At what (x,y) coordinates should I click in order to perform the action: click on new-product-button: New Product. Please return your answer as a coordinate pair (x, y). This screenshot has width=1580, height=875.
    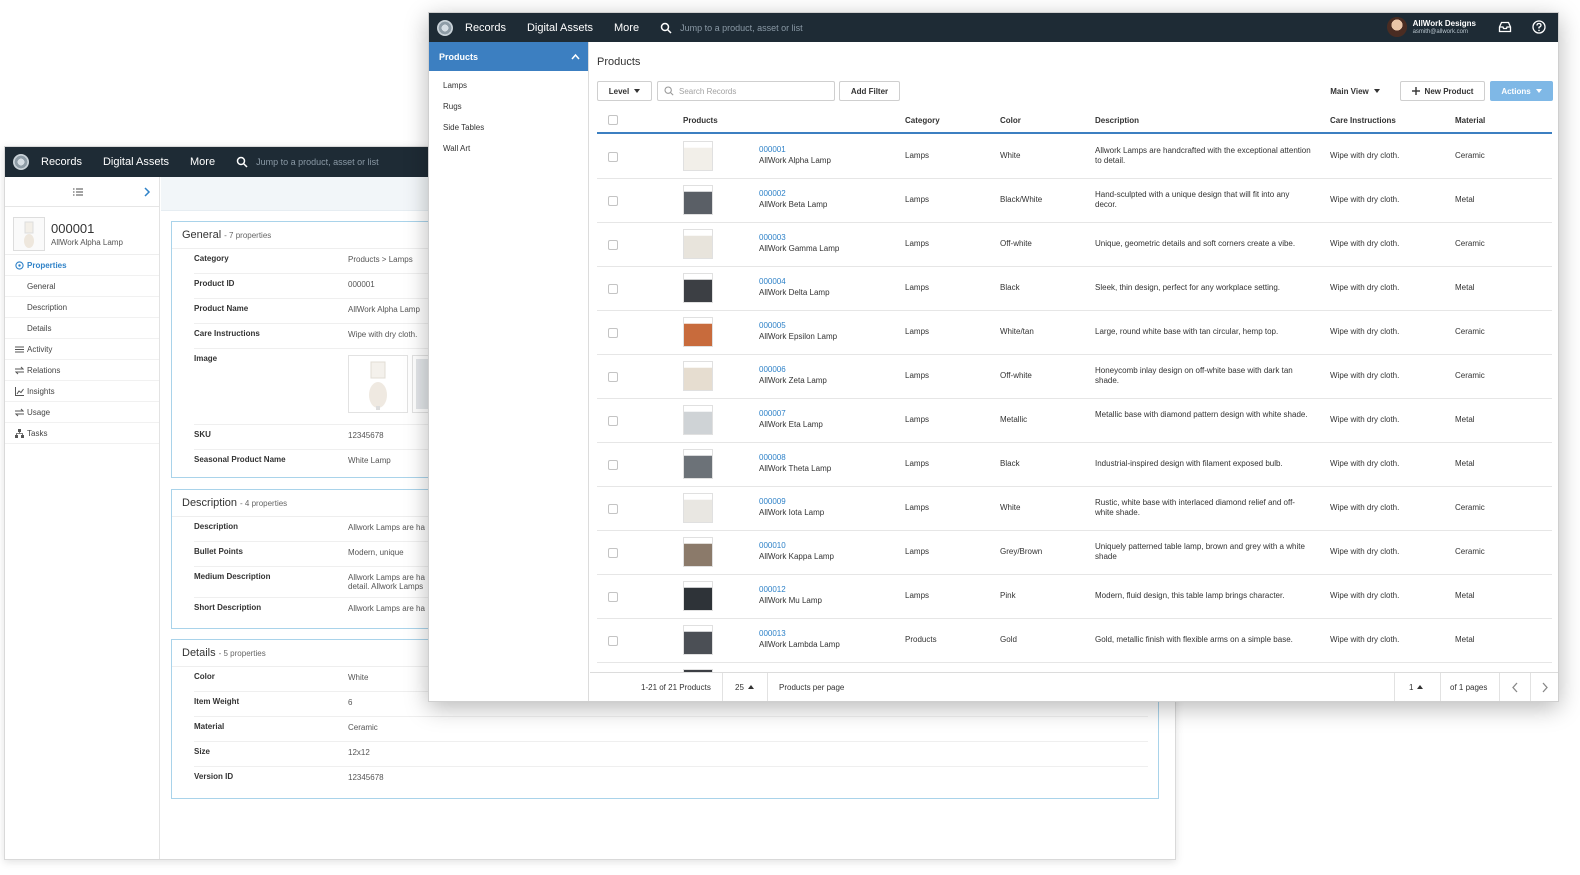
    Looking at the image, I should click on (1442, 91).